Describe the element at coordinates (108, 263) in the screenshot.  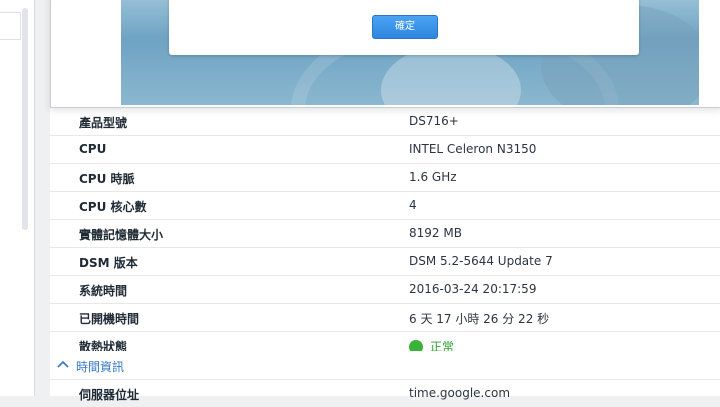
I see `info-label: DSM 版本` at that location.